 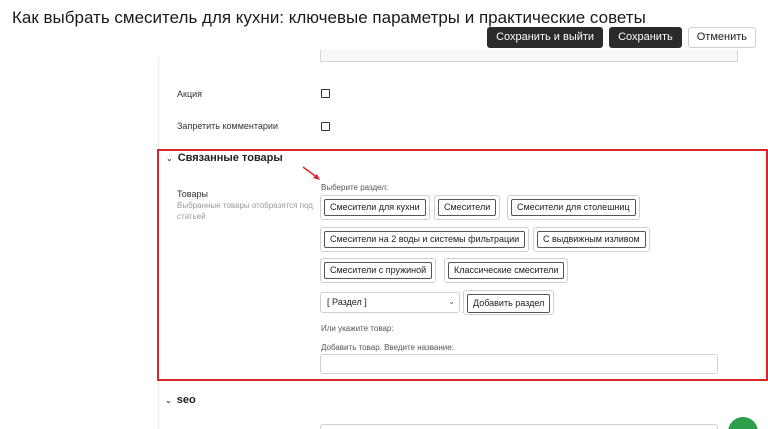 I want to click on section-chip-label: Классические смесители, so click(x=506, y=270).